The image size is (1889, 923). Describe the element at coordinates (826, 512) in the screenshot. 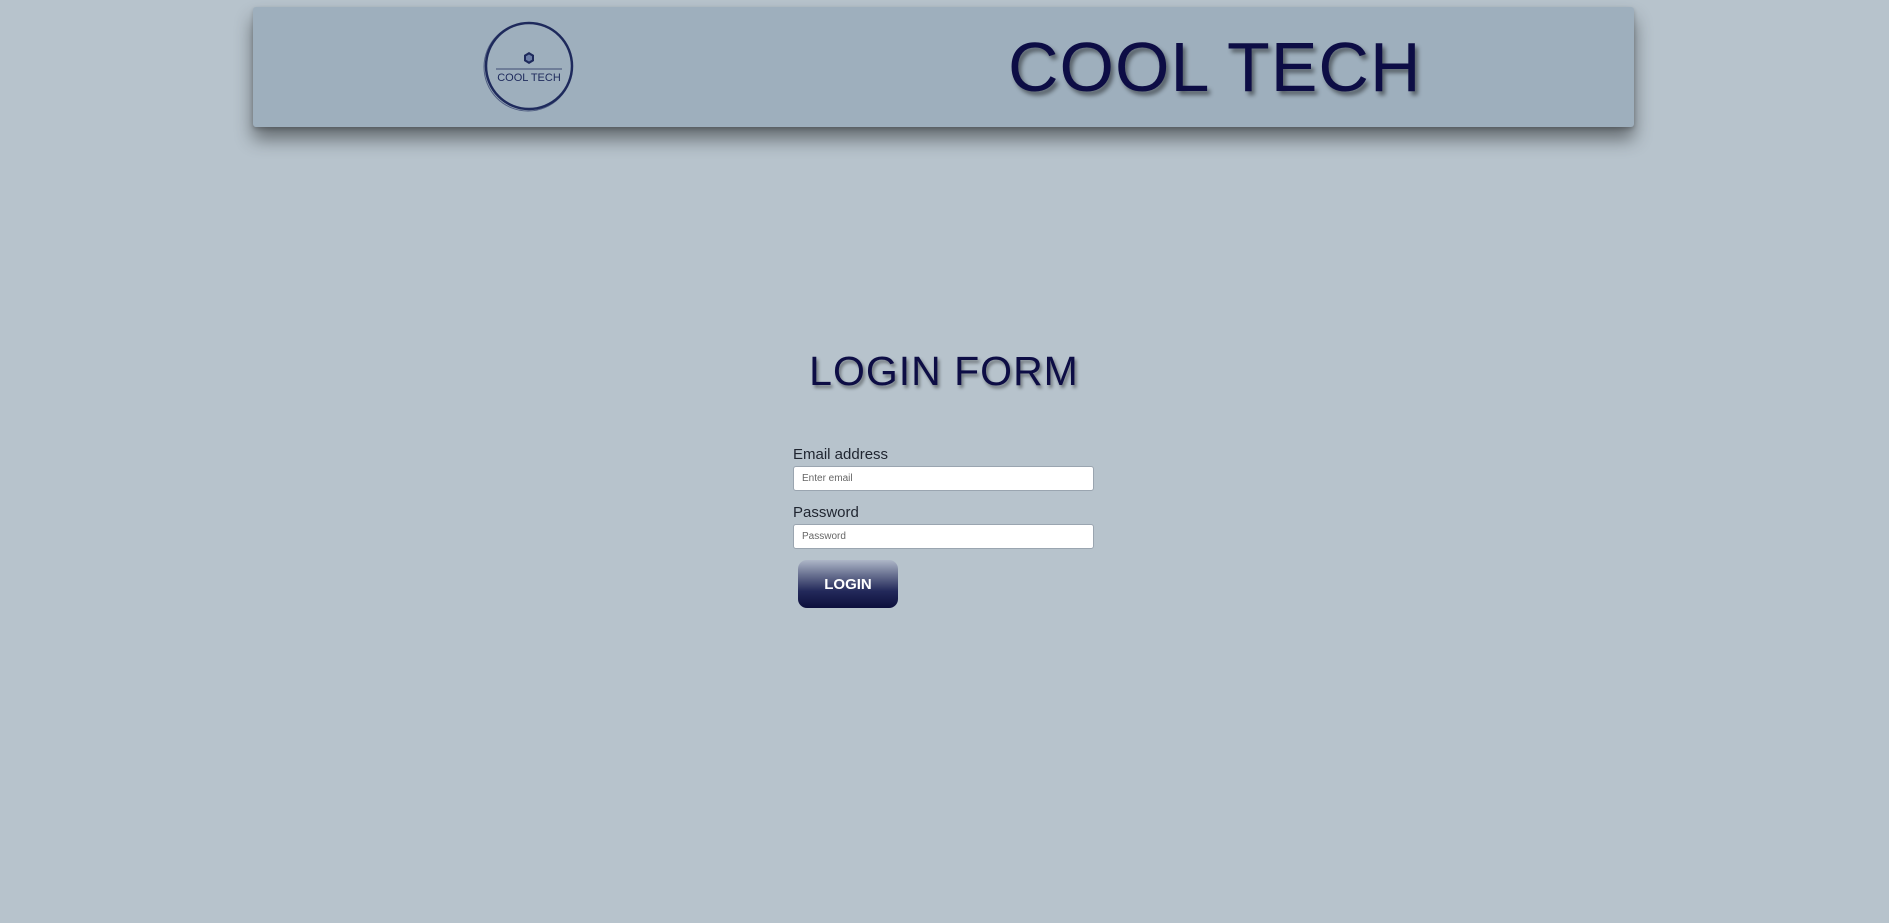

I see `password-label: Password` at that location.